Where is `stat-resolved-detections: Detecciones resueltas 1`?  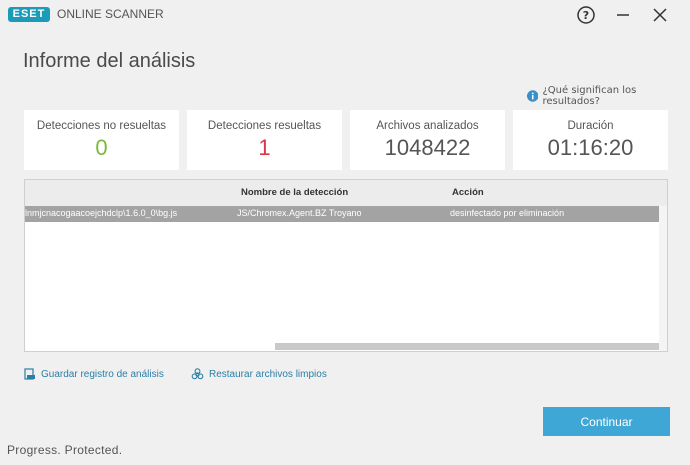 stat-resolved-detections: Detecciones resueltas 1 is located at coordinates (264, 140).